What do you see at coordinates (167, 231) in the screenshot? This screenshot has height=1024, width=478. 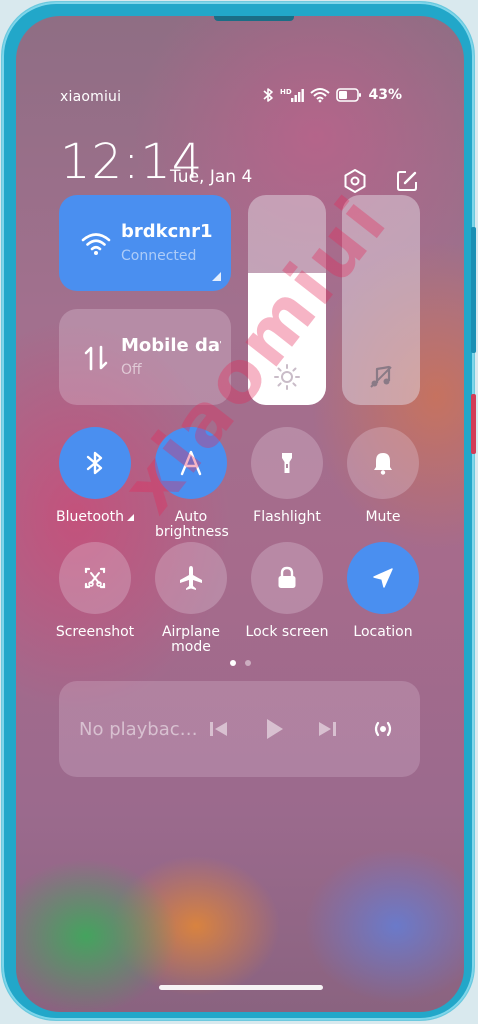 I see `wifi-network-name: brdkcnr1` at bounding box center [167, 231].